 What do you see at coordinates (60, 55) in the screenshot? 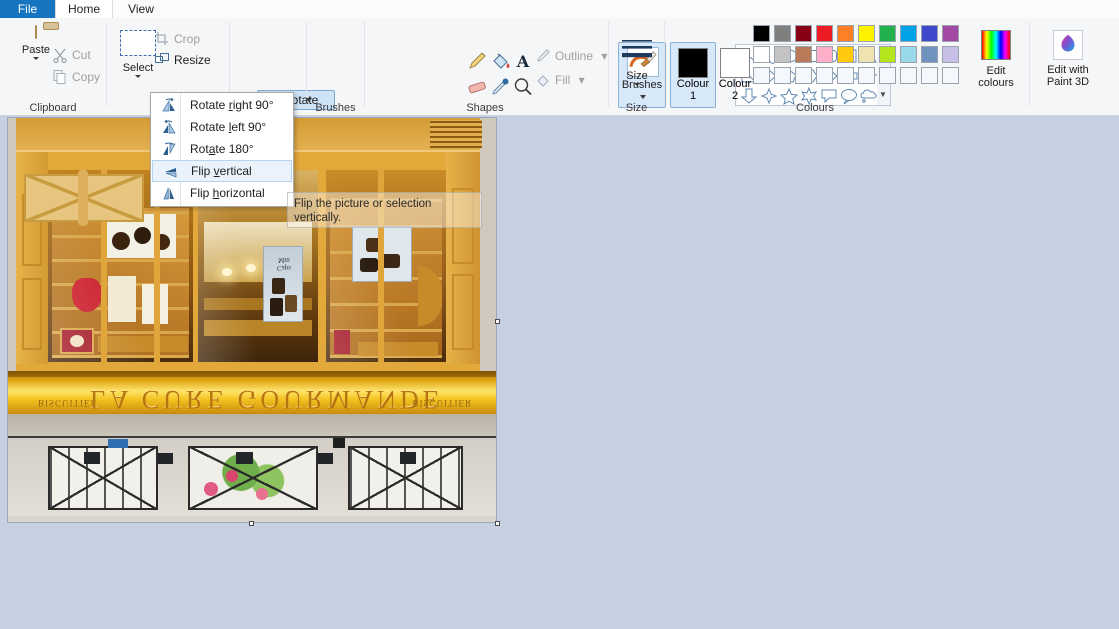
I see `scissors-icon` at bounding box center [60, 55].